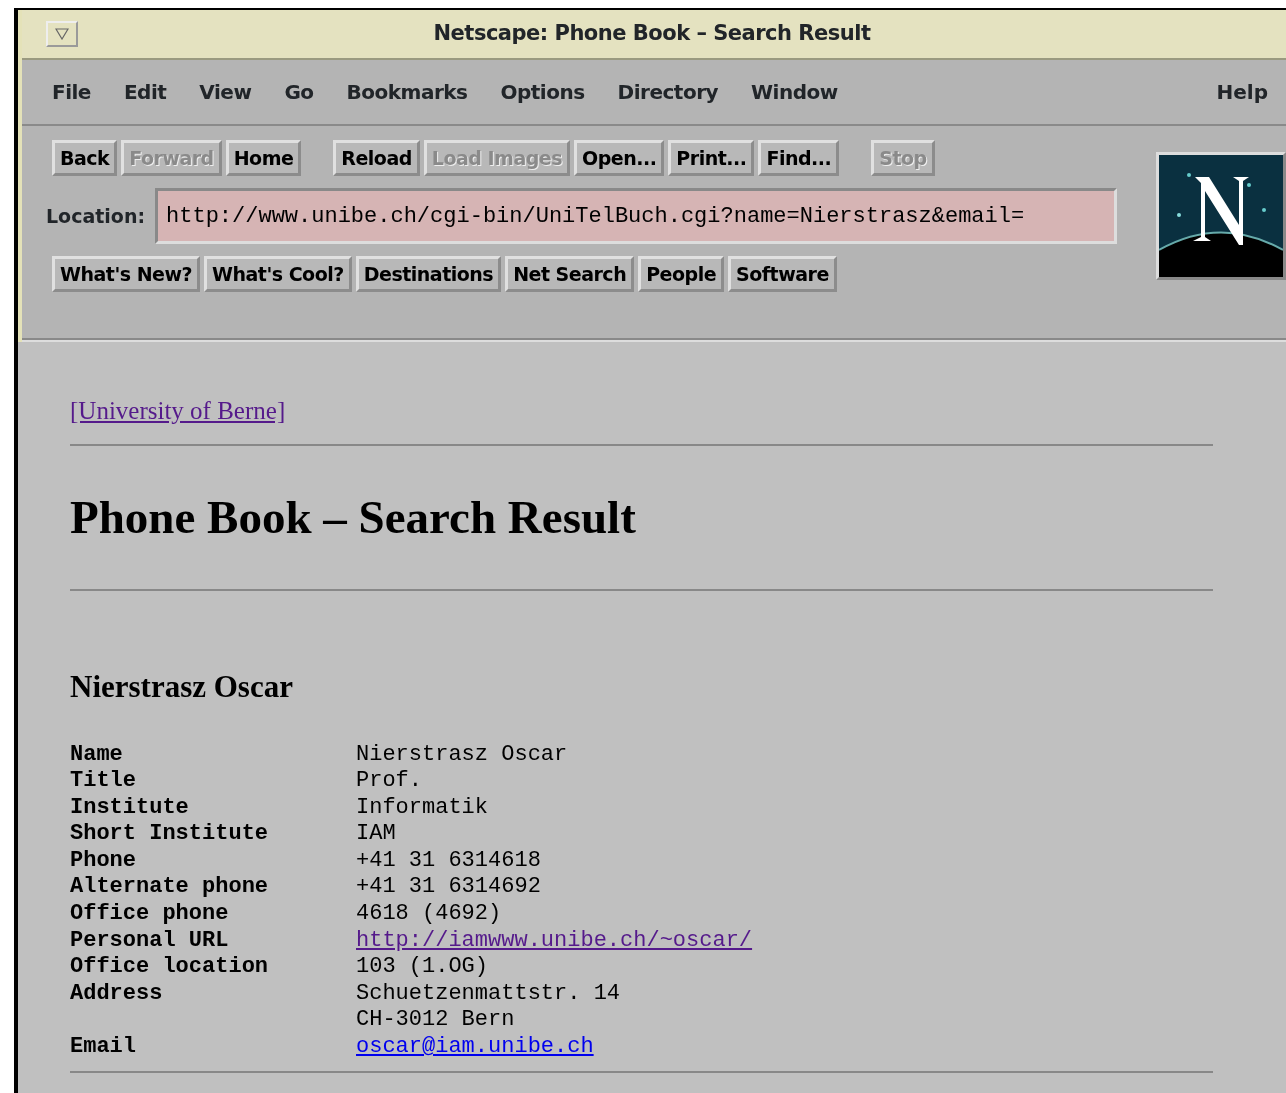  Describe the element at coordinates (376, 834) in the screenshot. I see `field-value: IAM` at that location.